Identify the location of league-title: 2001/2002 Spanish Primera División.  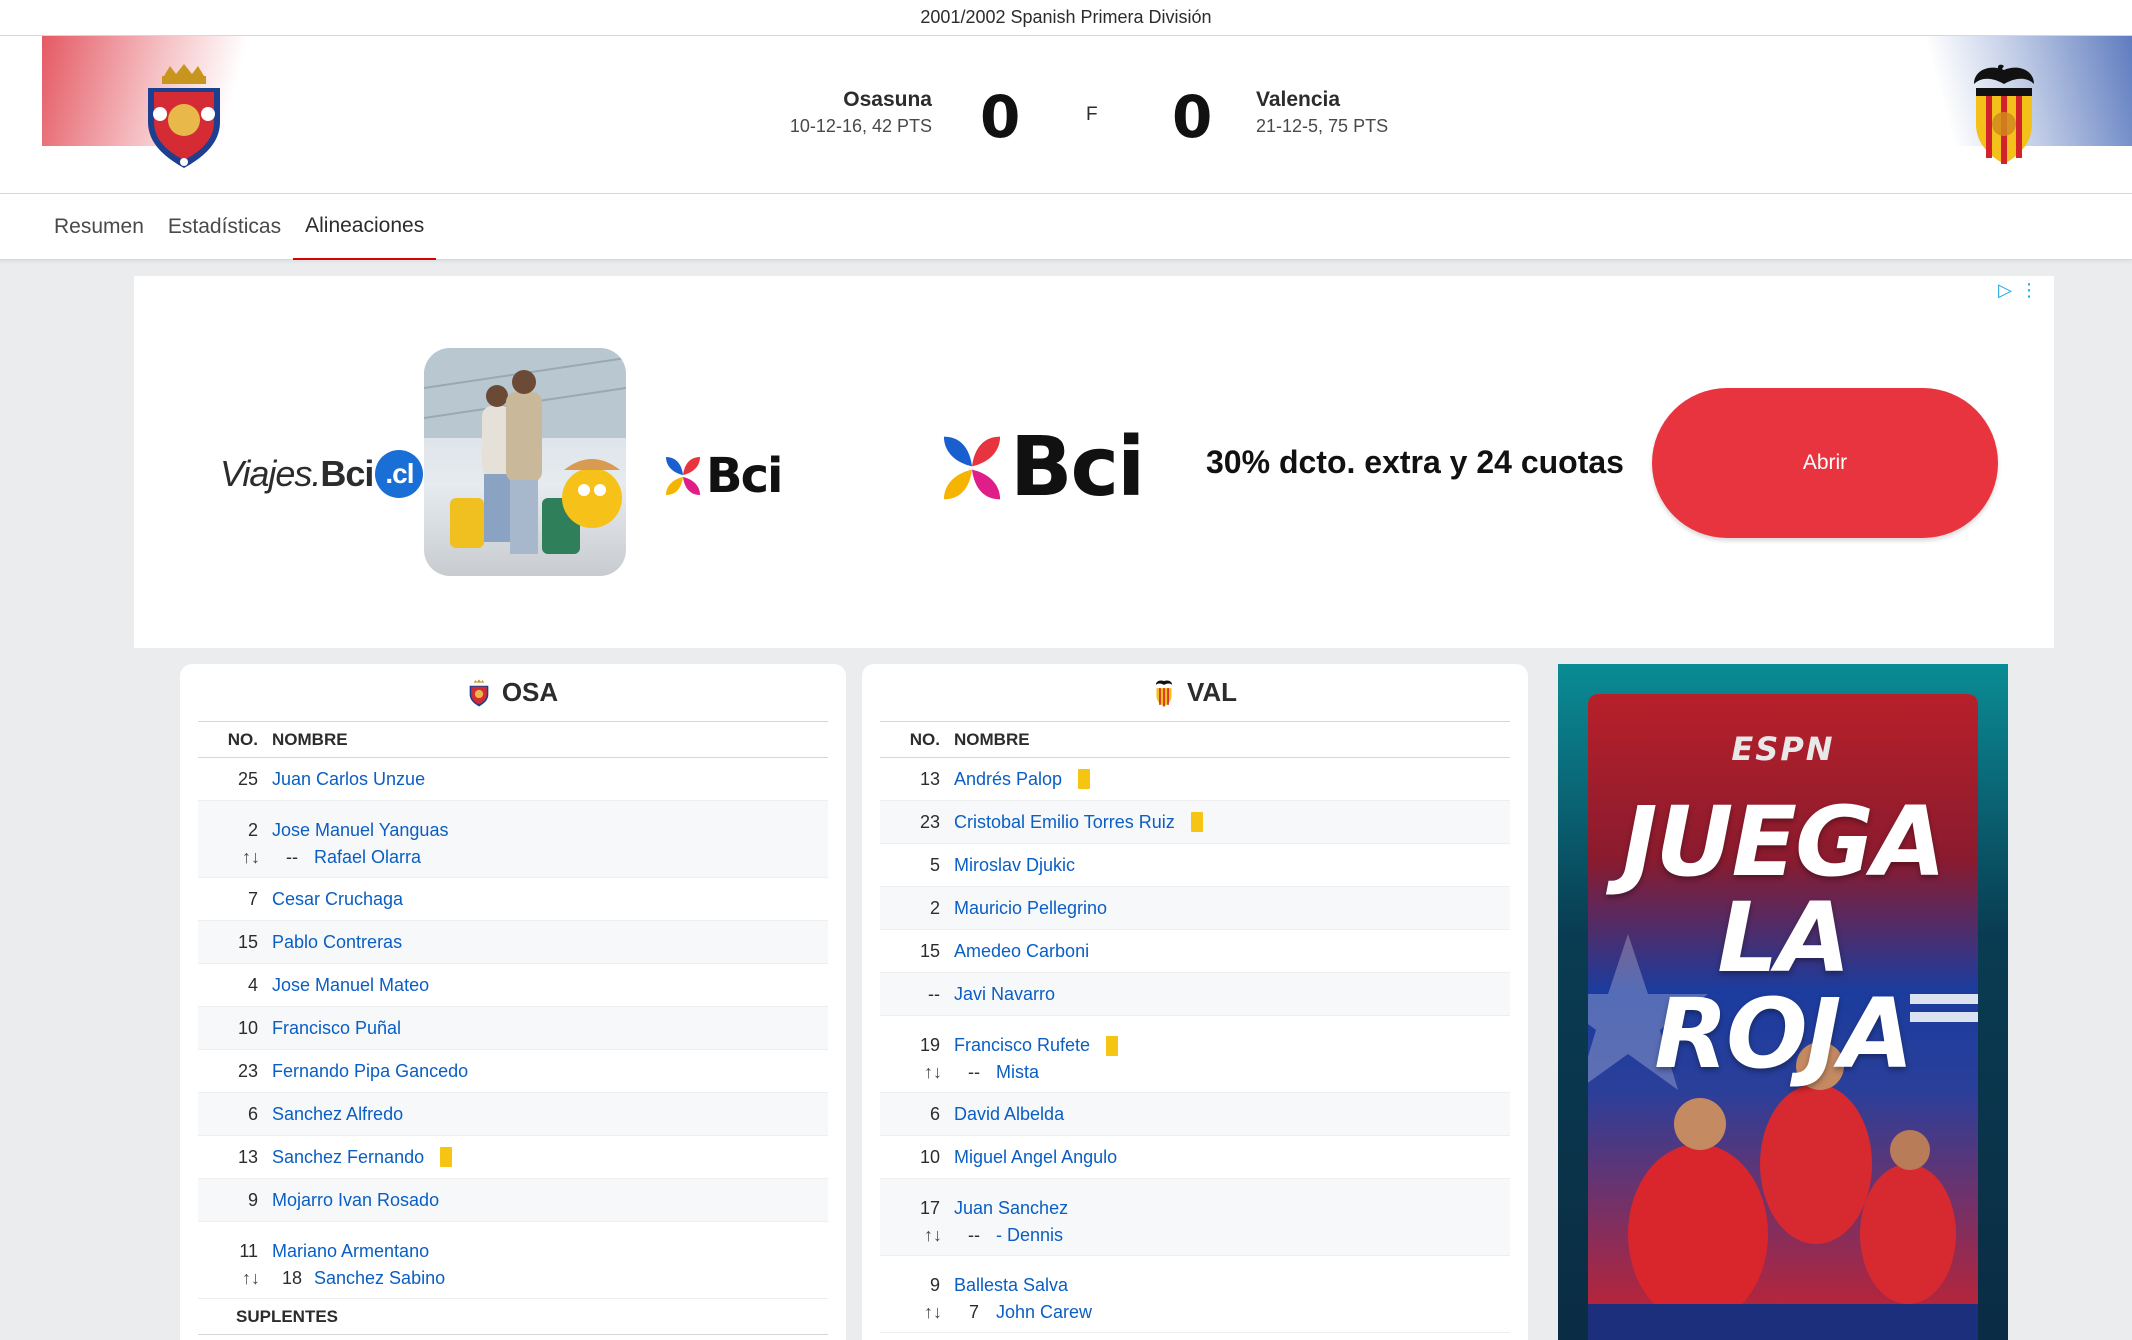
(1066, 17).